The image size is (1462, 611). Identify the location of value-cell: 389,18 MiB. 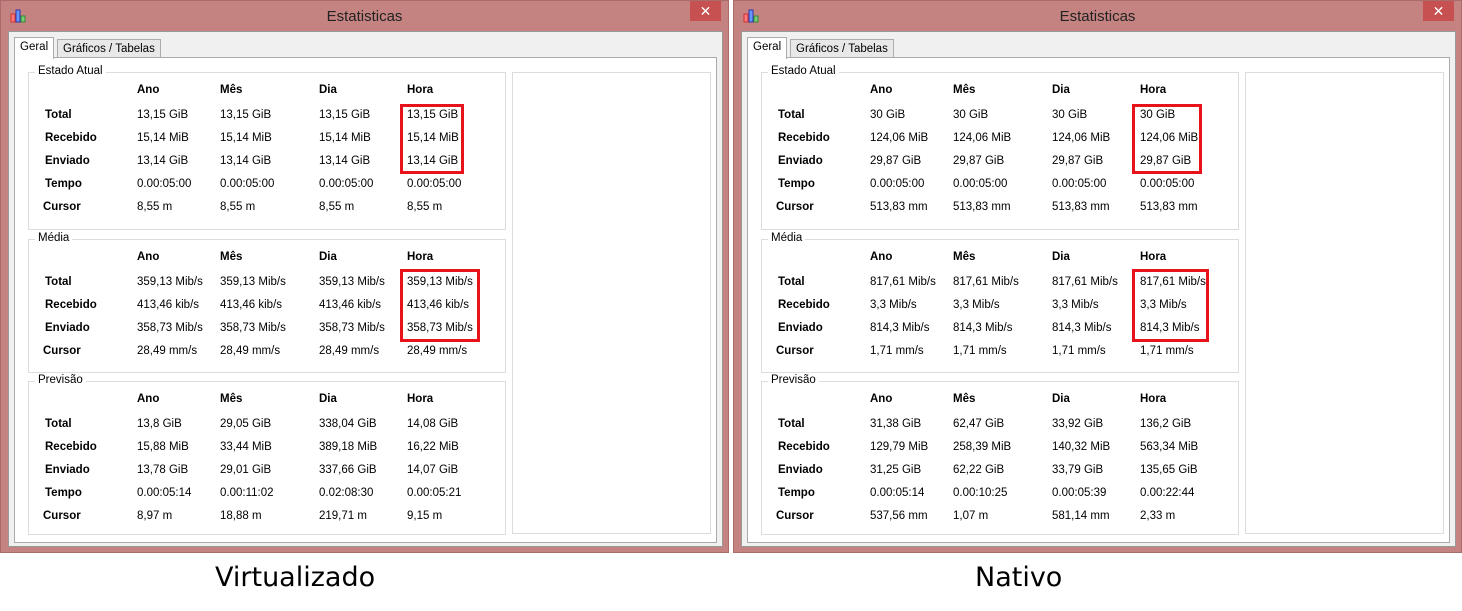
(348, 447).